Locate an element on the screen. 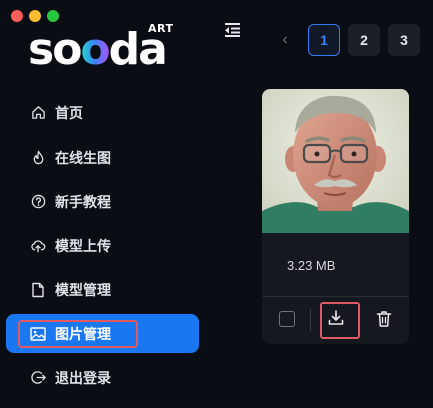 The width and height of the screenshot is (433, 408). sidebar-item-label: 新手教程 is located at coordinates (83, 201).